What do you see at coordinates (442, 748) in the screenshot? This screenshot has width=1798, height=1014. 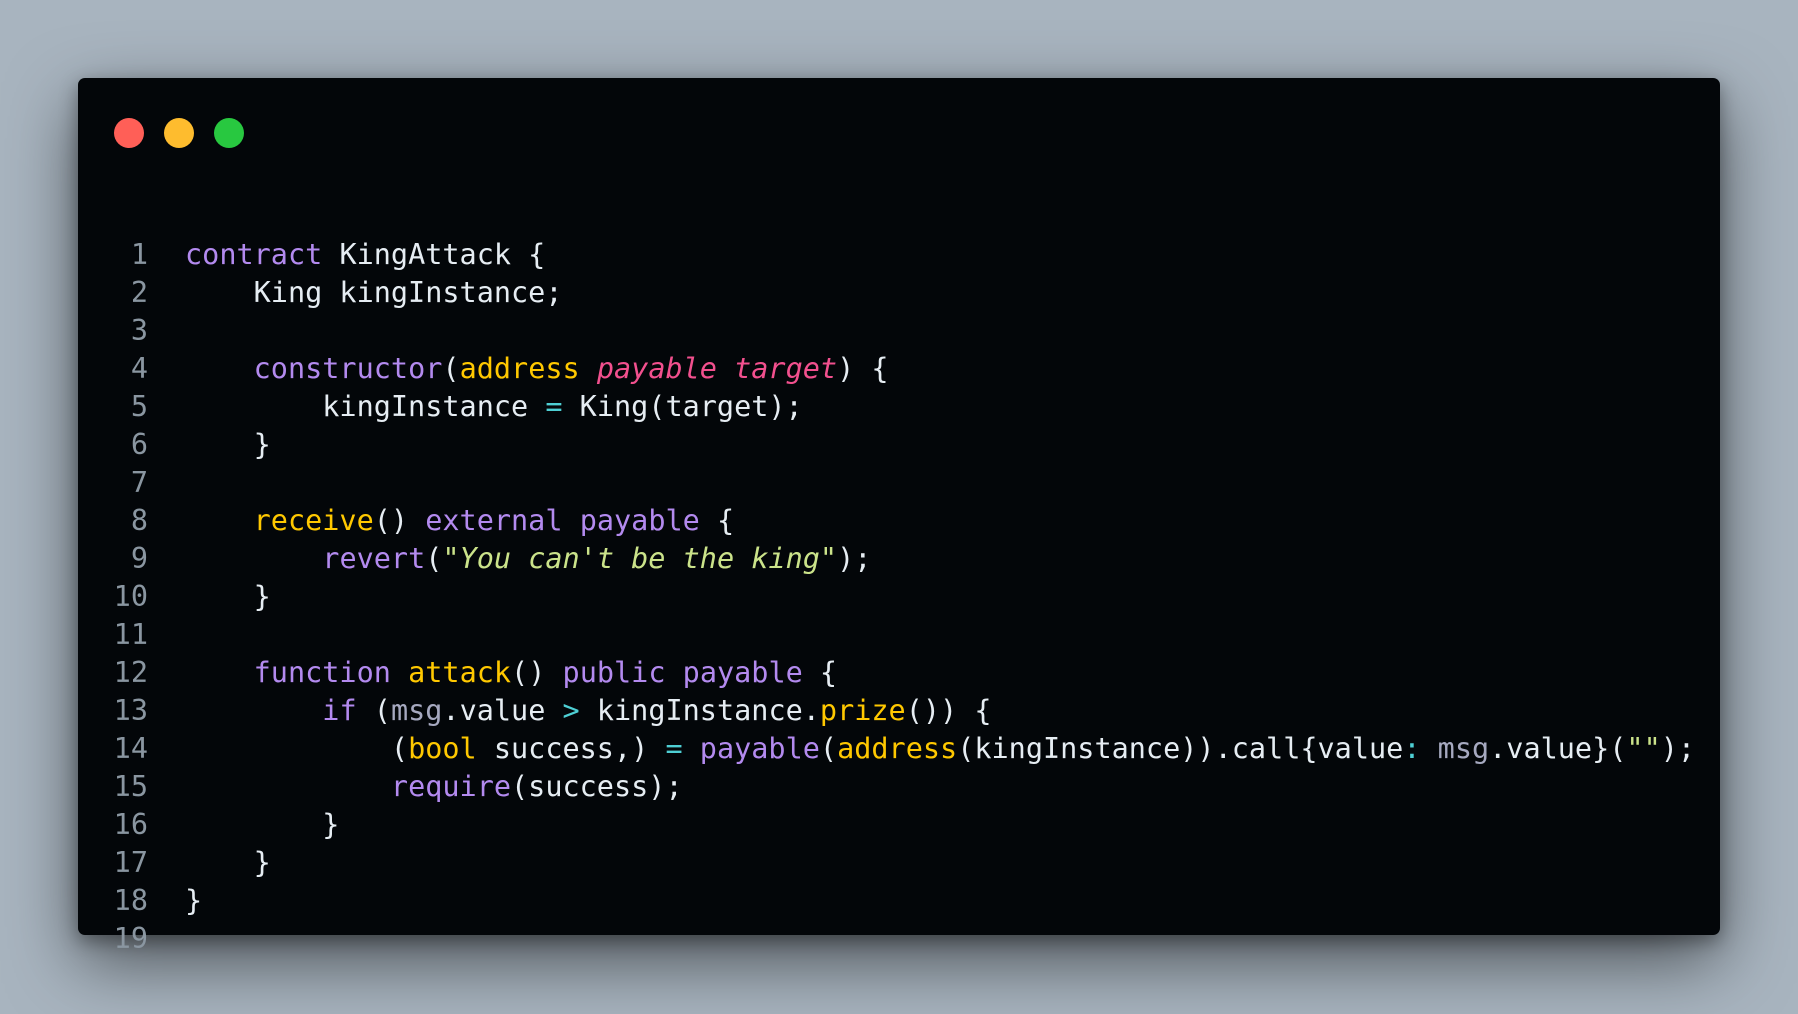 I see `code-token: bool` at bounding box center [442, 748].